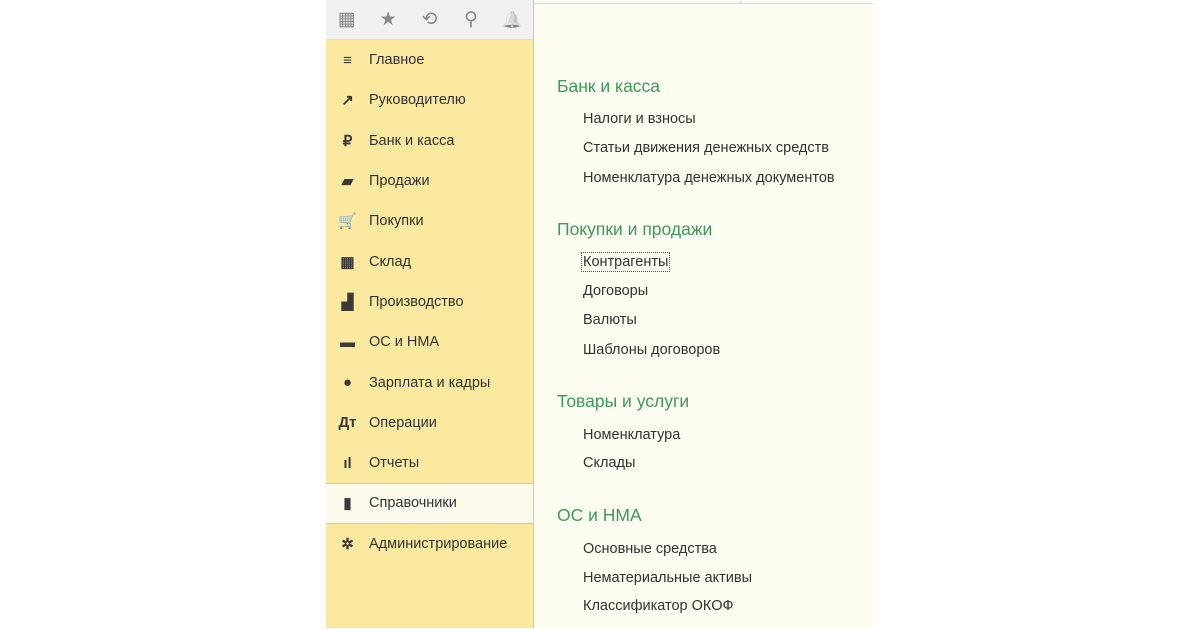 This screenshot has height=629, width=1200. I want to click on trend-up-icon: ↗, so click(347, 101).